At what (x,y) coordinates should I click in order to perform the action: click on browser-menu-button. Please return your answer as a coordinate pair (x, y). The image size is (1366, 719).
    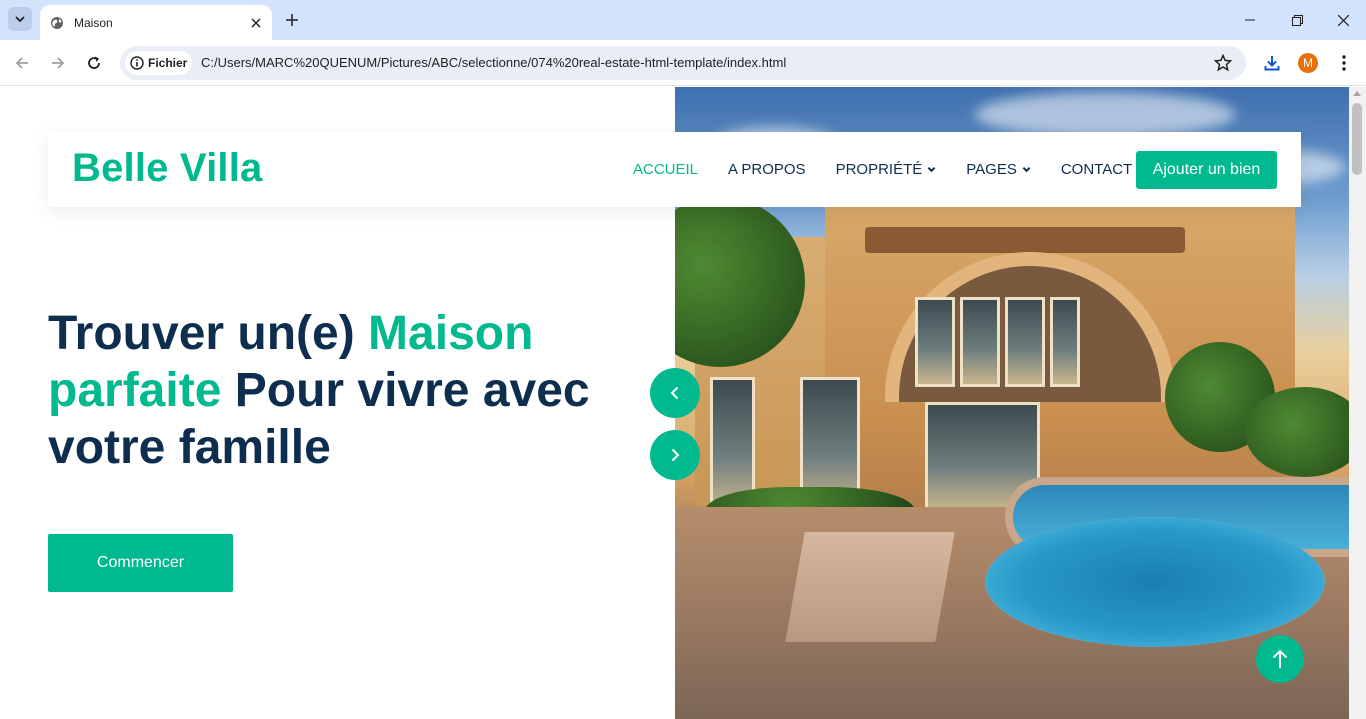
    Looking at the image, I should click on (1344, 63).